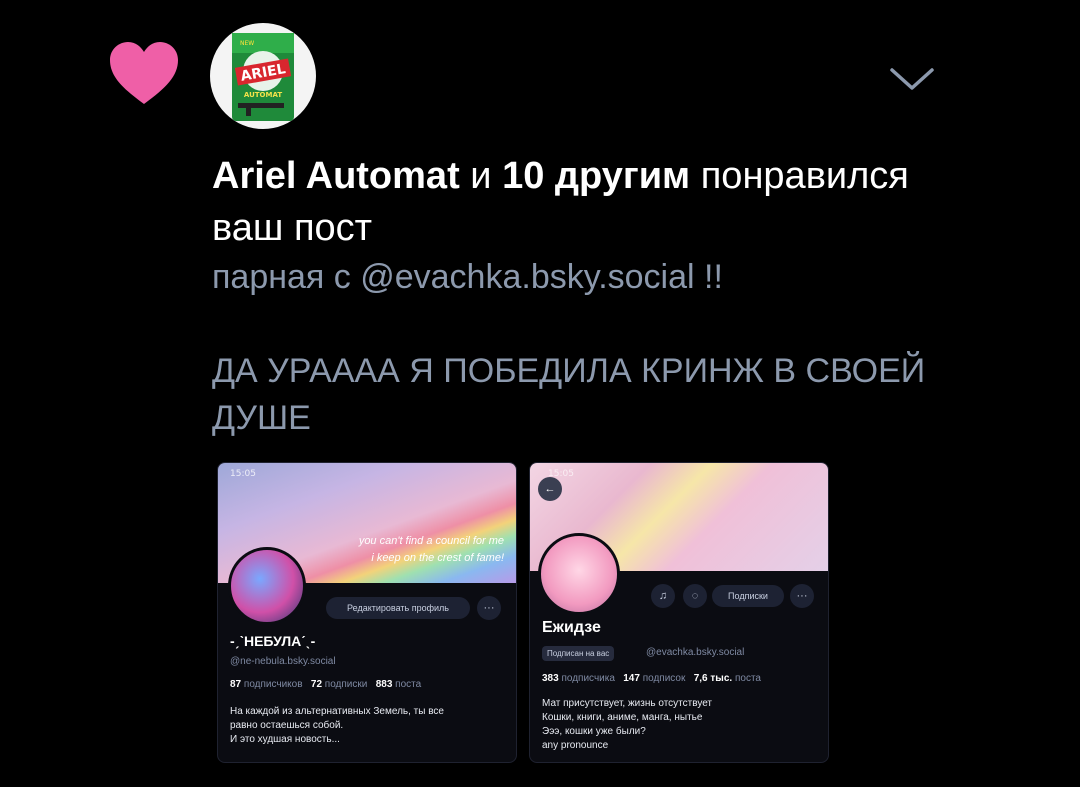  What do you see at coordinates (384, 684) in the screenshot?
I see `posts-count: 883` at bounding box center [384, 684].